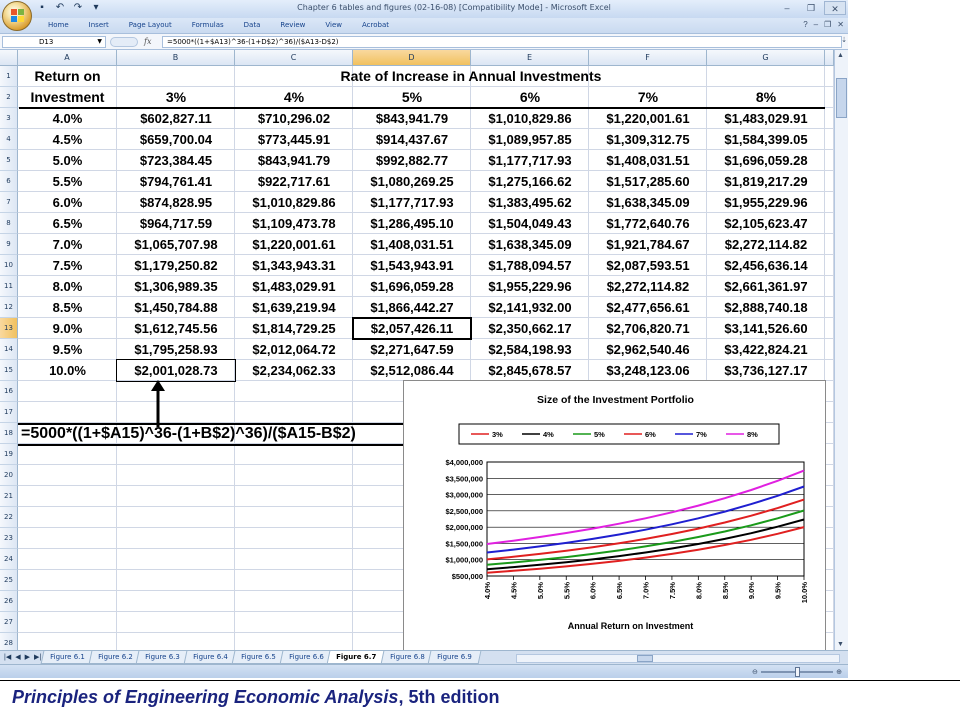  I want to click on row-header: 26, so click(9, 601).